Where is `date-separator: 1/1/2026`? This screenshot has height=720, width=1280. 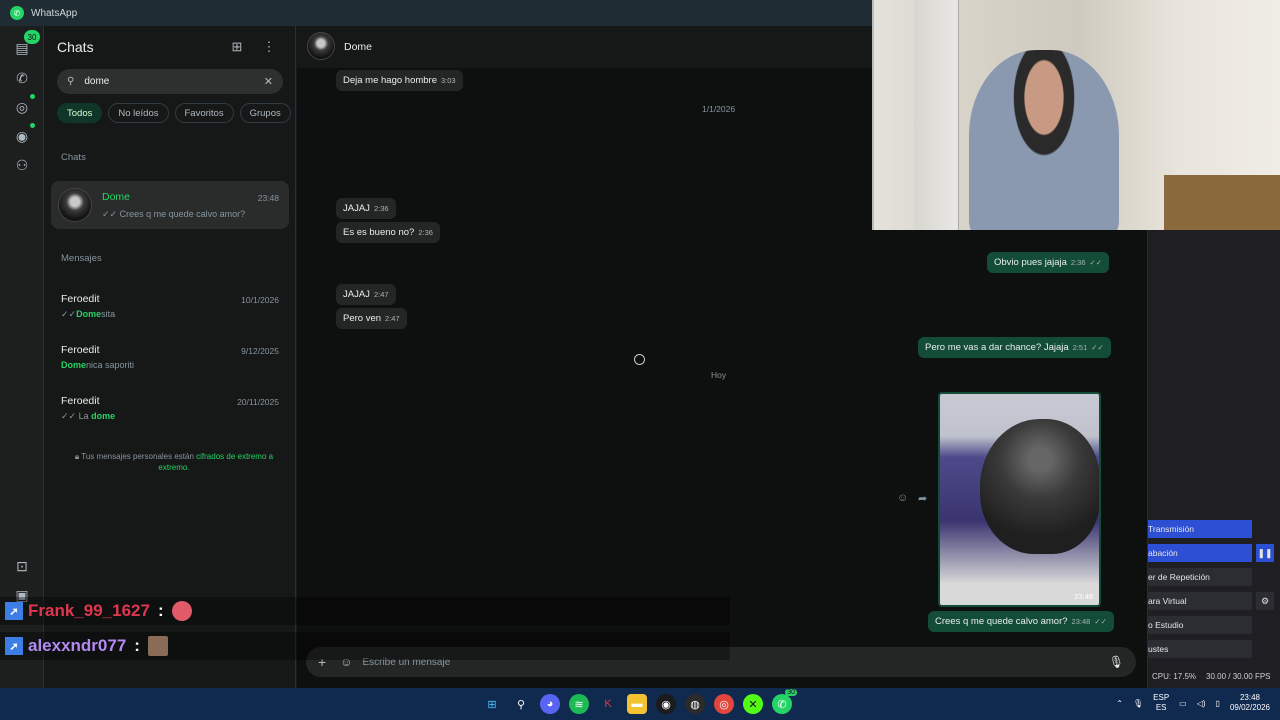 date-separator: 1/1/2026 is located at coordinates (719, 109).